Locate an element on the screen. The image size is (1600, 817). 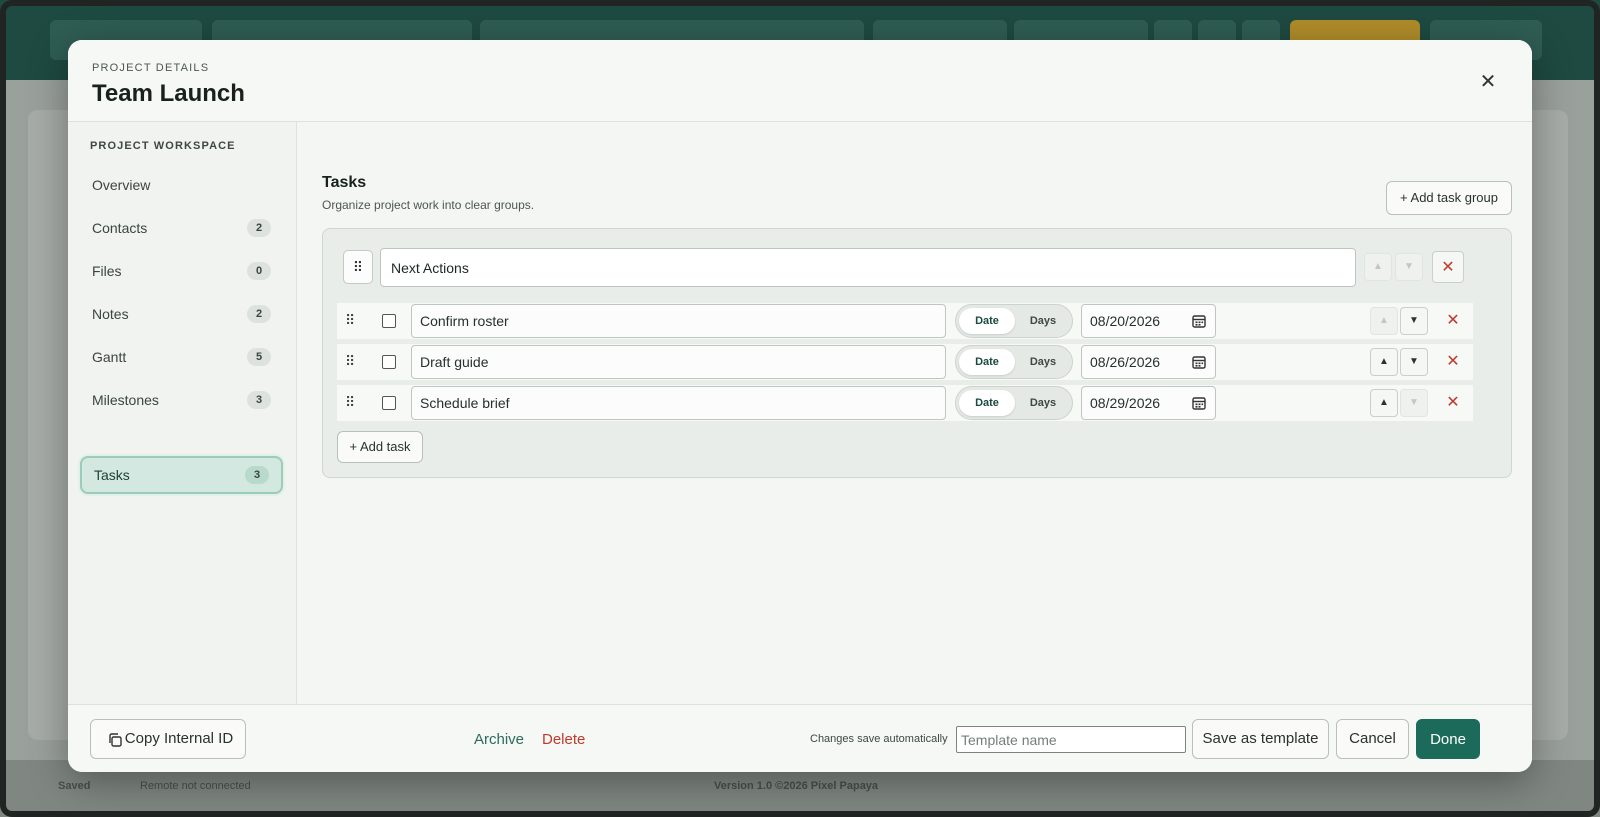
task-row: ⠿ Date Days 08/20/2026 ▲ ▼ ✕ is located at coordinates (905, 321).